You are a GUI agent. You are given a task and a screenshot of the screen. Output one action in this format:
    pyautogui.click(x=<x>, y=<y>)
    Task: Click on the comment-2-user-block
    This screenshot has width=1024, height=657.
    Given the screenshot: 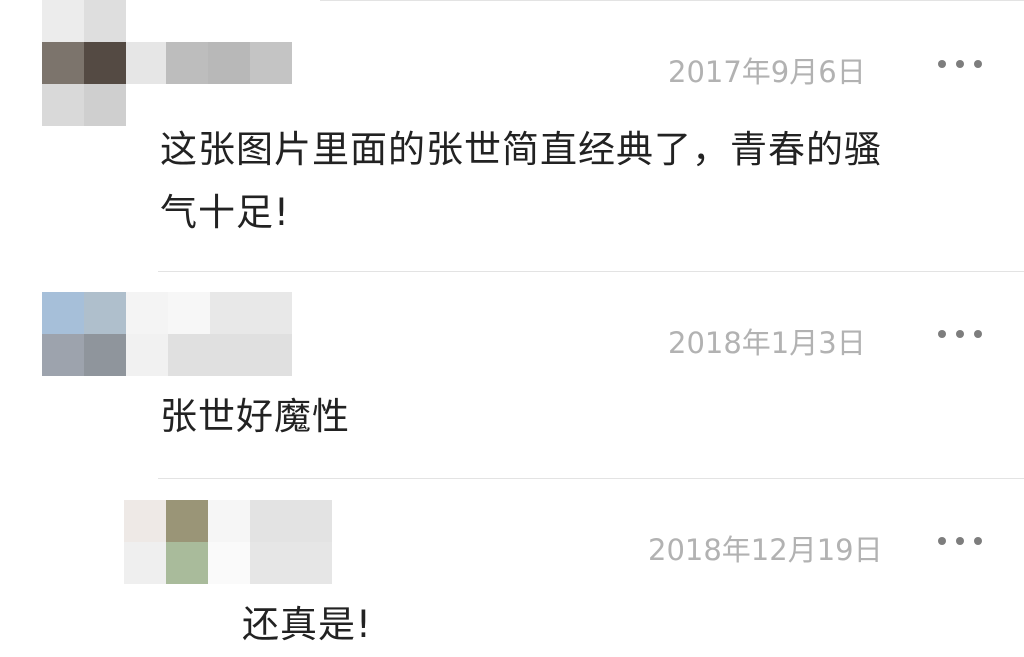 What is the action you would take?
    pyautogui.click(x=150, y=334)
    